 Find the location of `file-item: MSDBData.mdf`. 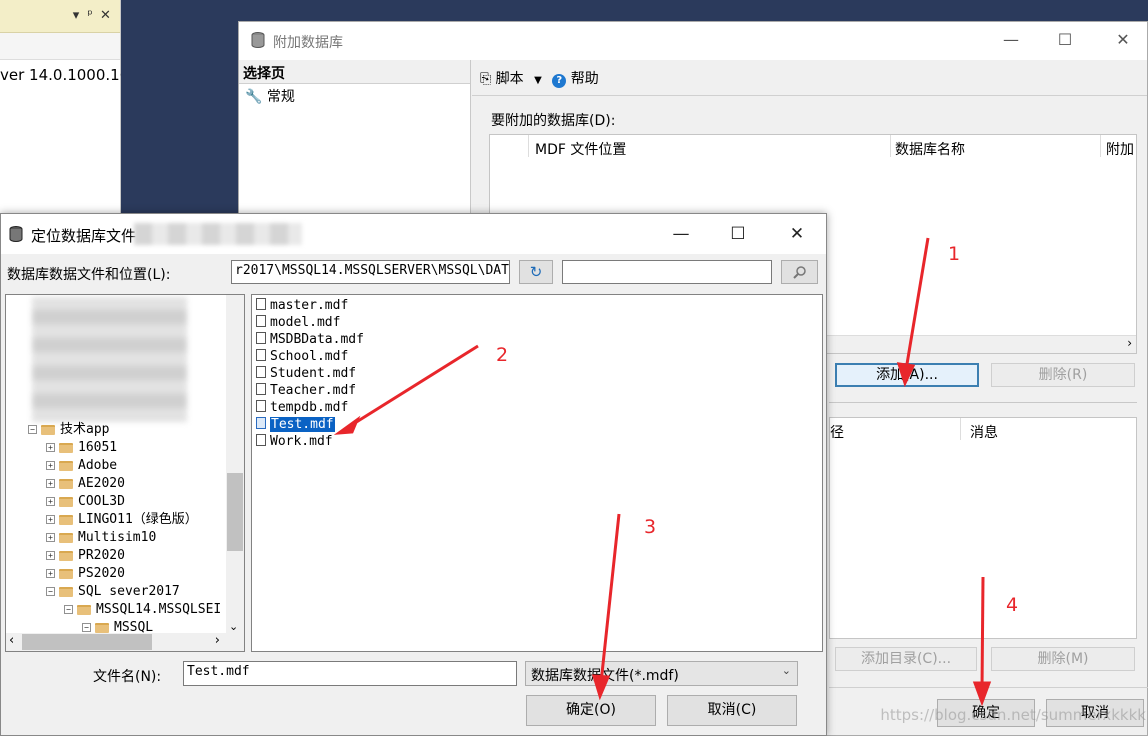

file-item: MSDBData.mdf is located at coordinates (310, 339).